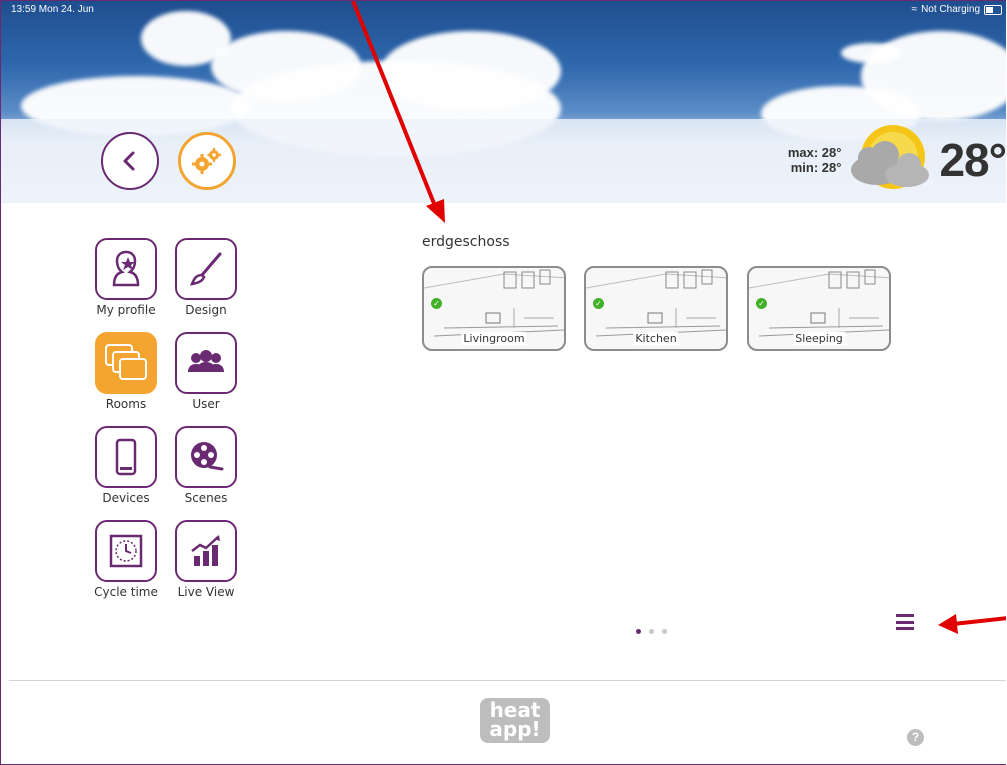 The width and height of the screenshot is (1007, 765). I want to click on brush-icon, so click(205, 269).